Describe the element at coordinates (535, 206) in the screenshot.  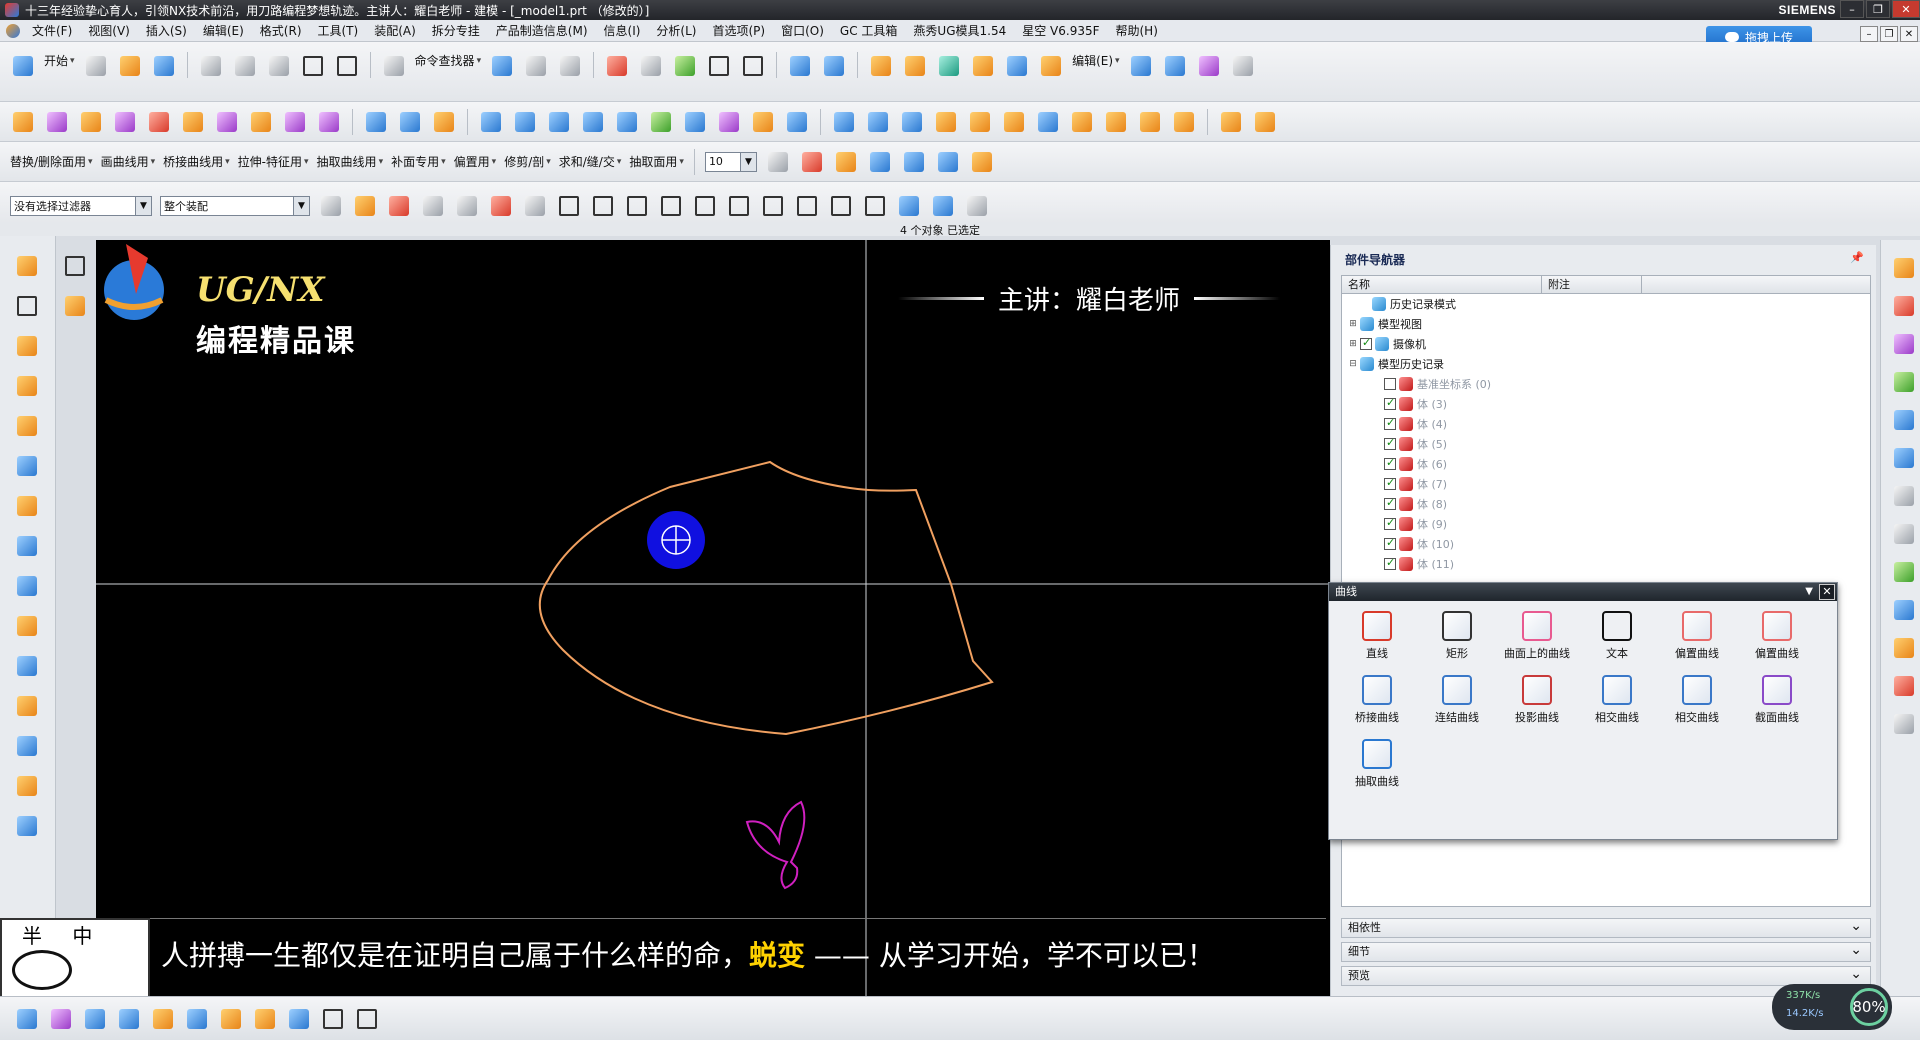
I see `select-feature-icon` at that location.